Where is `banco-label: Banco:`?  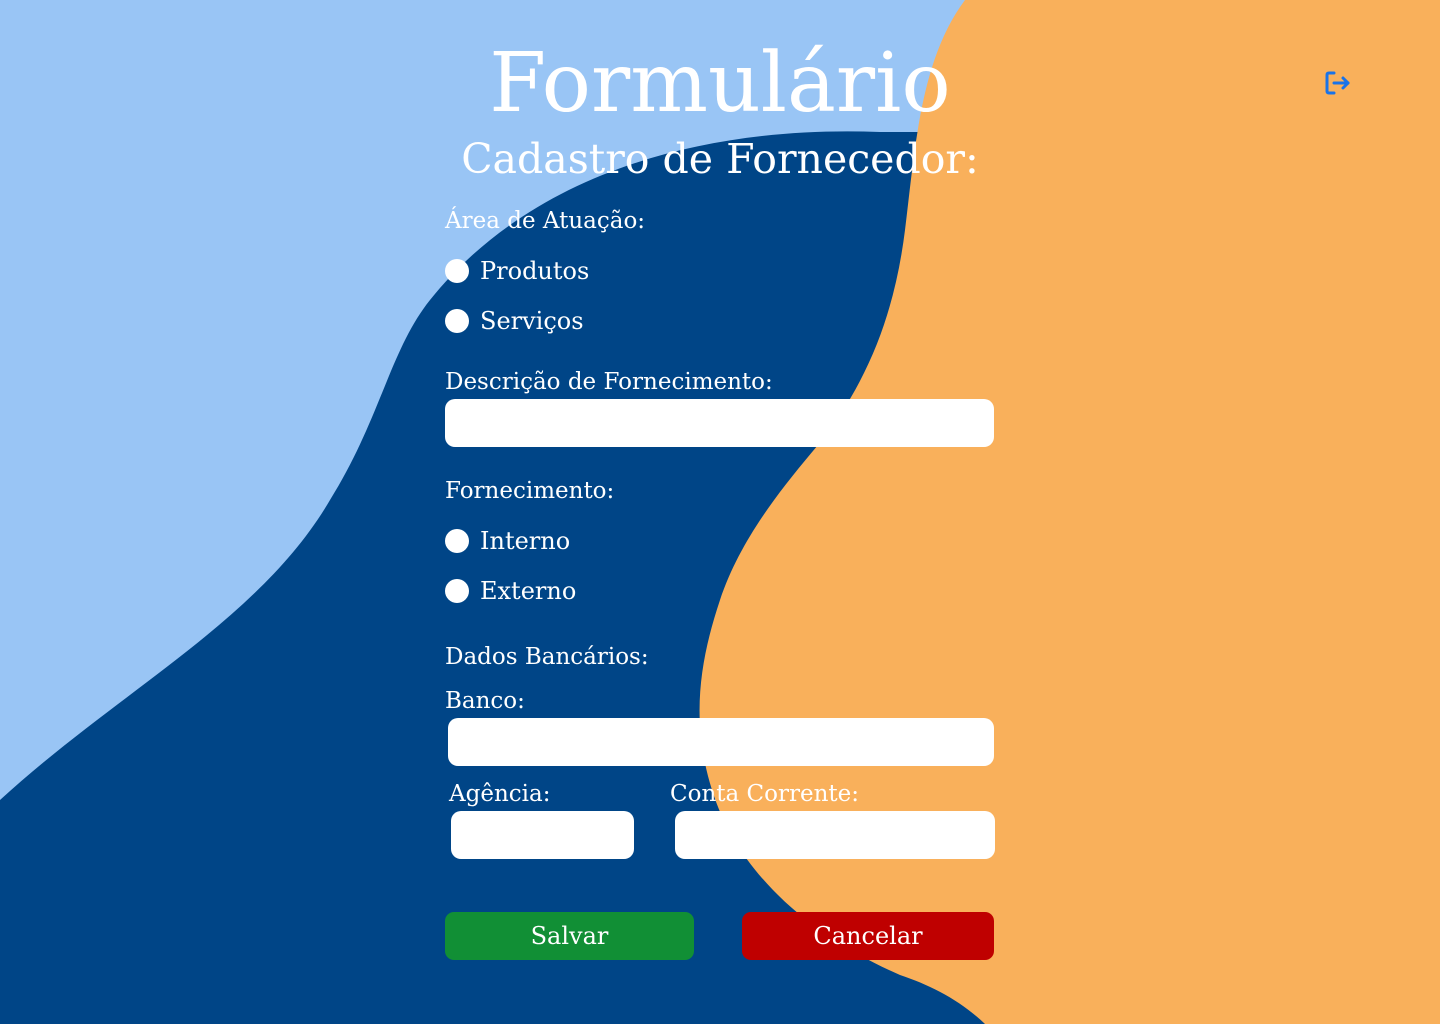 banco-label: Banco: is located at coordinates (485, 701).